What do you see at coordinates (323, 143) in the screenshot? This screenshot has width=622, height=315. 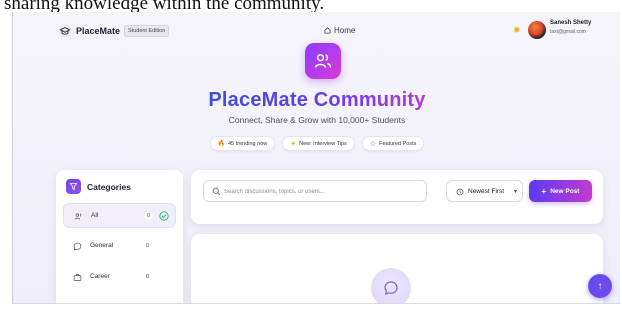 I see `chip-interview-tips-label: New: Interview Tips` at bounding box center [323, 143].